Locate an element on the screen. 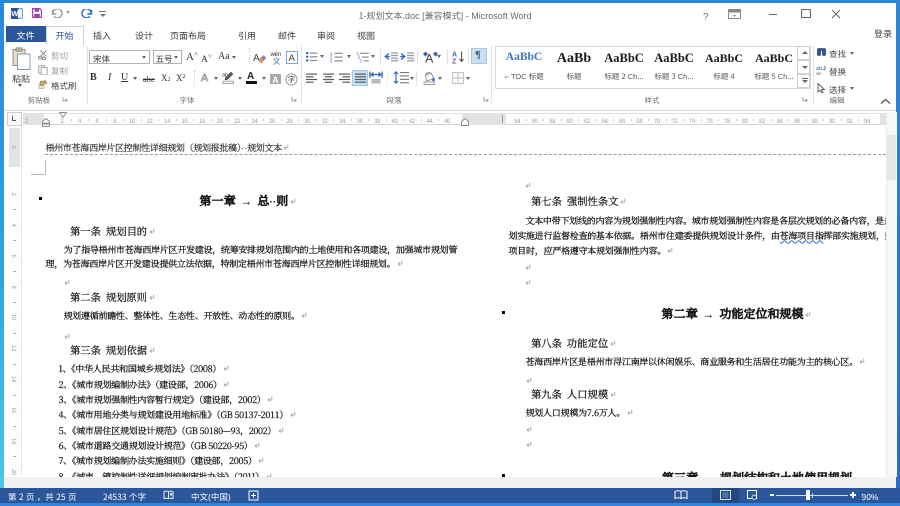 The width and height of the screenshot is (900, 506). svg-text: W is located at coordinates (15, 13).